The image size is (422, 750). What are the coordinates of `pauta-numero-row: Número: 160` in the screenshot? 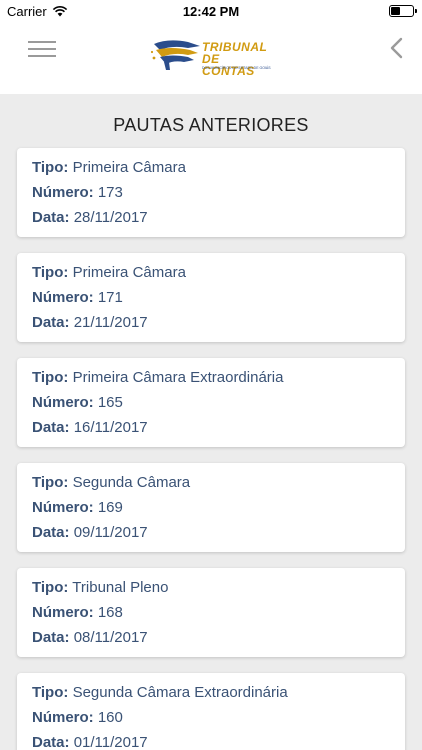 It's located at (77, 717).